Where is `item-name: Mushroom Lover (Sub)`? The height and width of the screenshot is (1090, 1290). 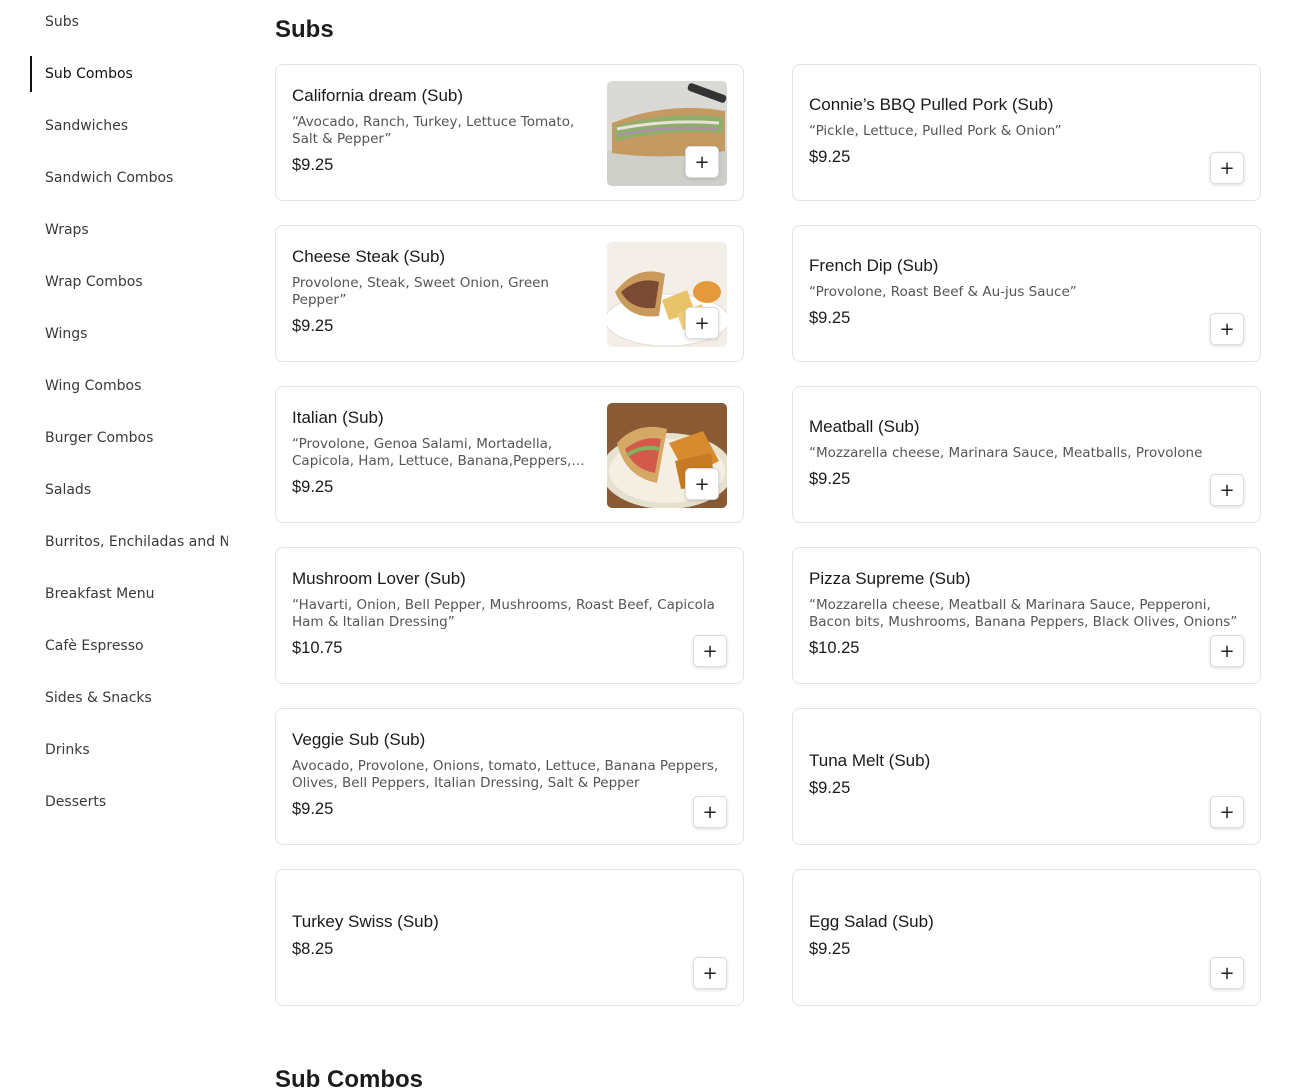
item-name: Mushroom Lover (Sub) is located at coordinates (379, 578).